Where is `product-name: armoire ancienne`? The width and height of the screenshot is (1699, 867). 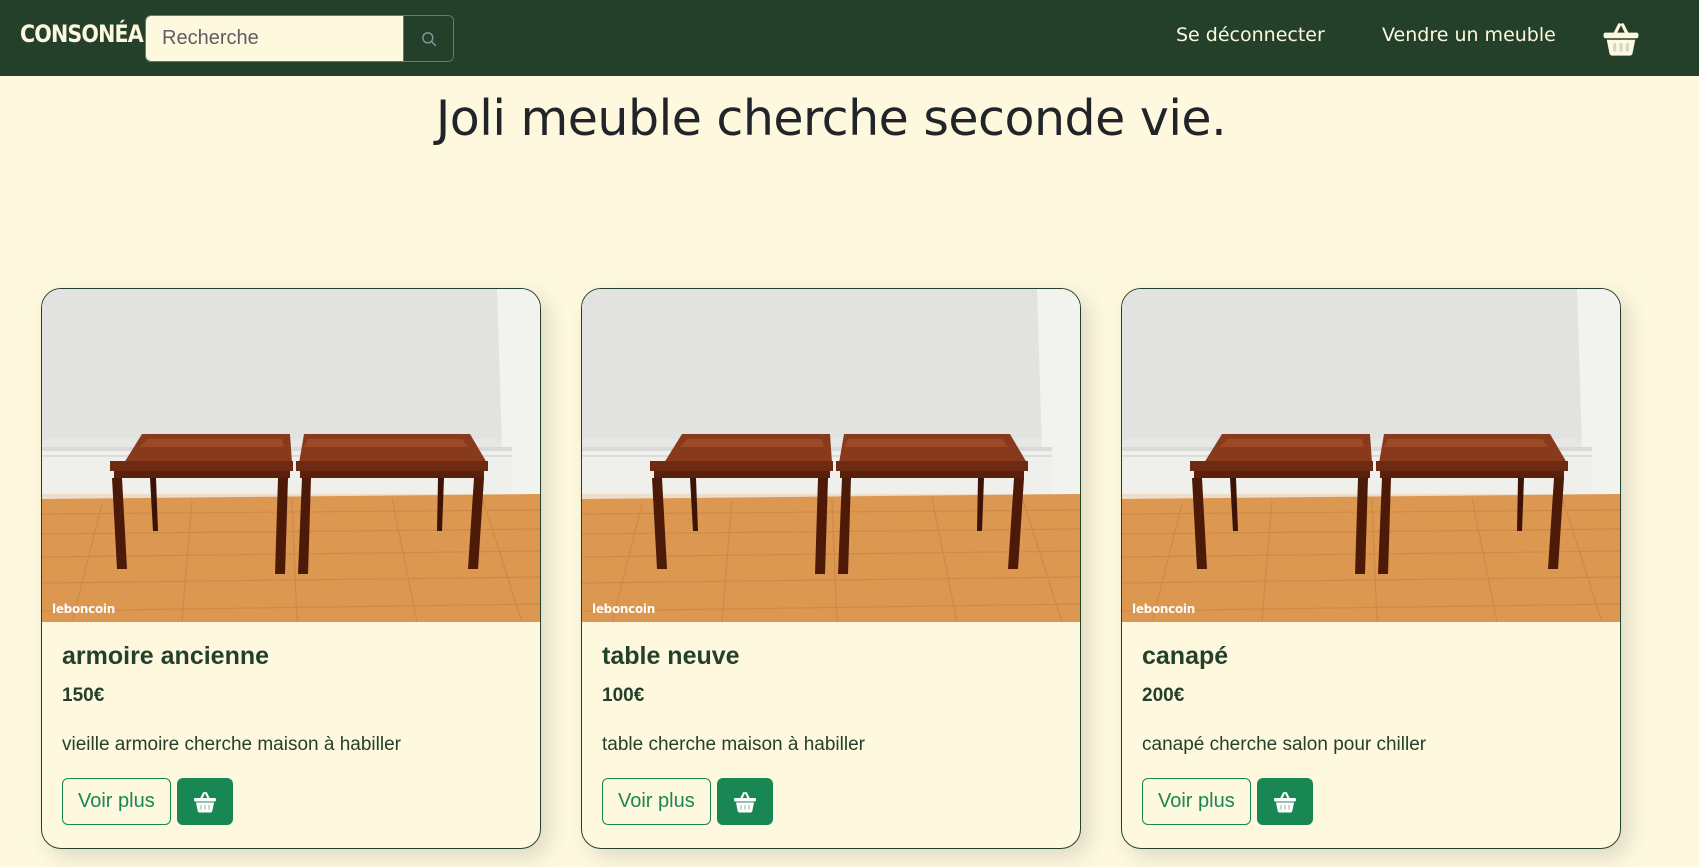
product-name: armoire ancienne is located at coordinates (166, 656).